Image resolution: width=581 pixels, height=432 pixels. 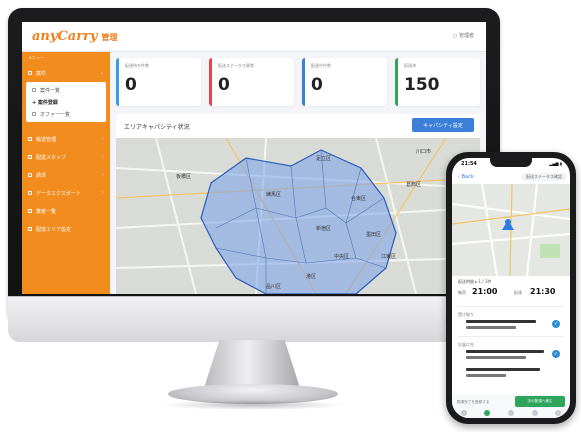 I want to click on sidebar-item-staff: 配送スタッフ ›, so click(x=66, y=157).